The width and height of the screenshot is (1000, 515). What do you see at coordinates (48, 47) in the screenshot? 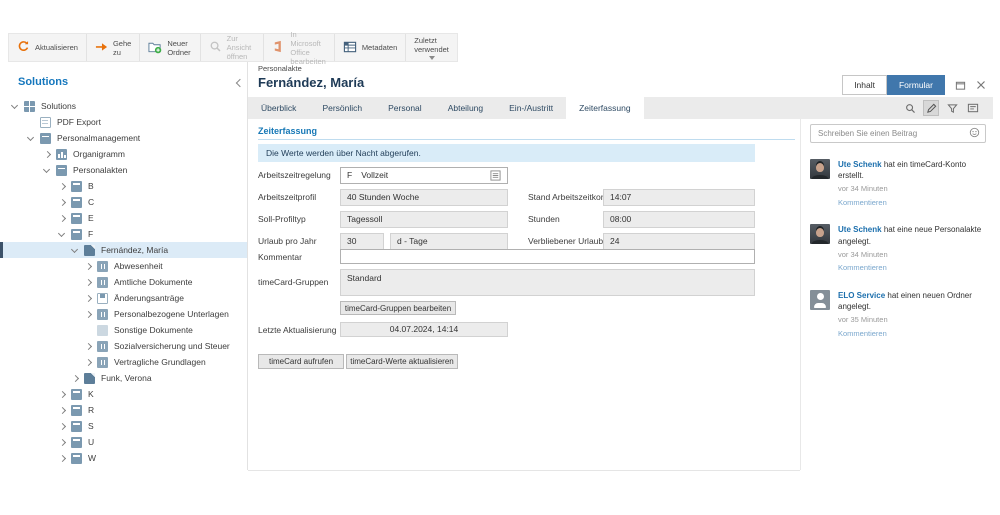
I see `refresh-button: Aktualisieren` at bounding box center [48, 47].